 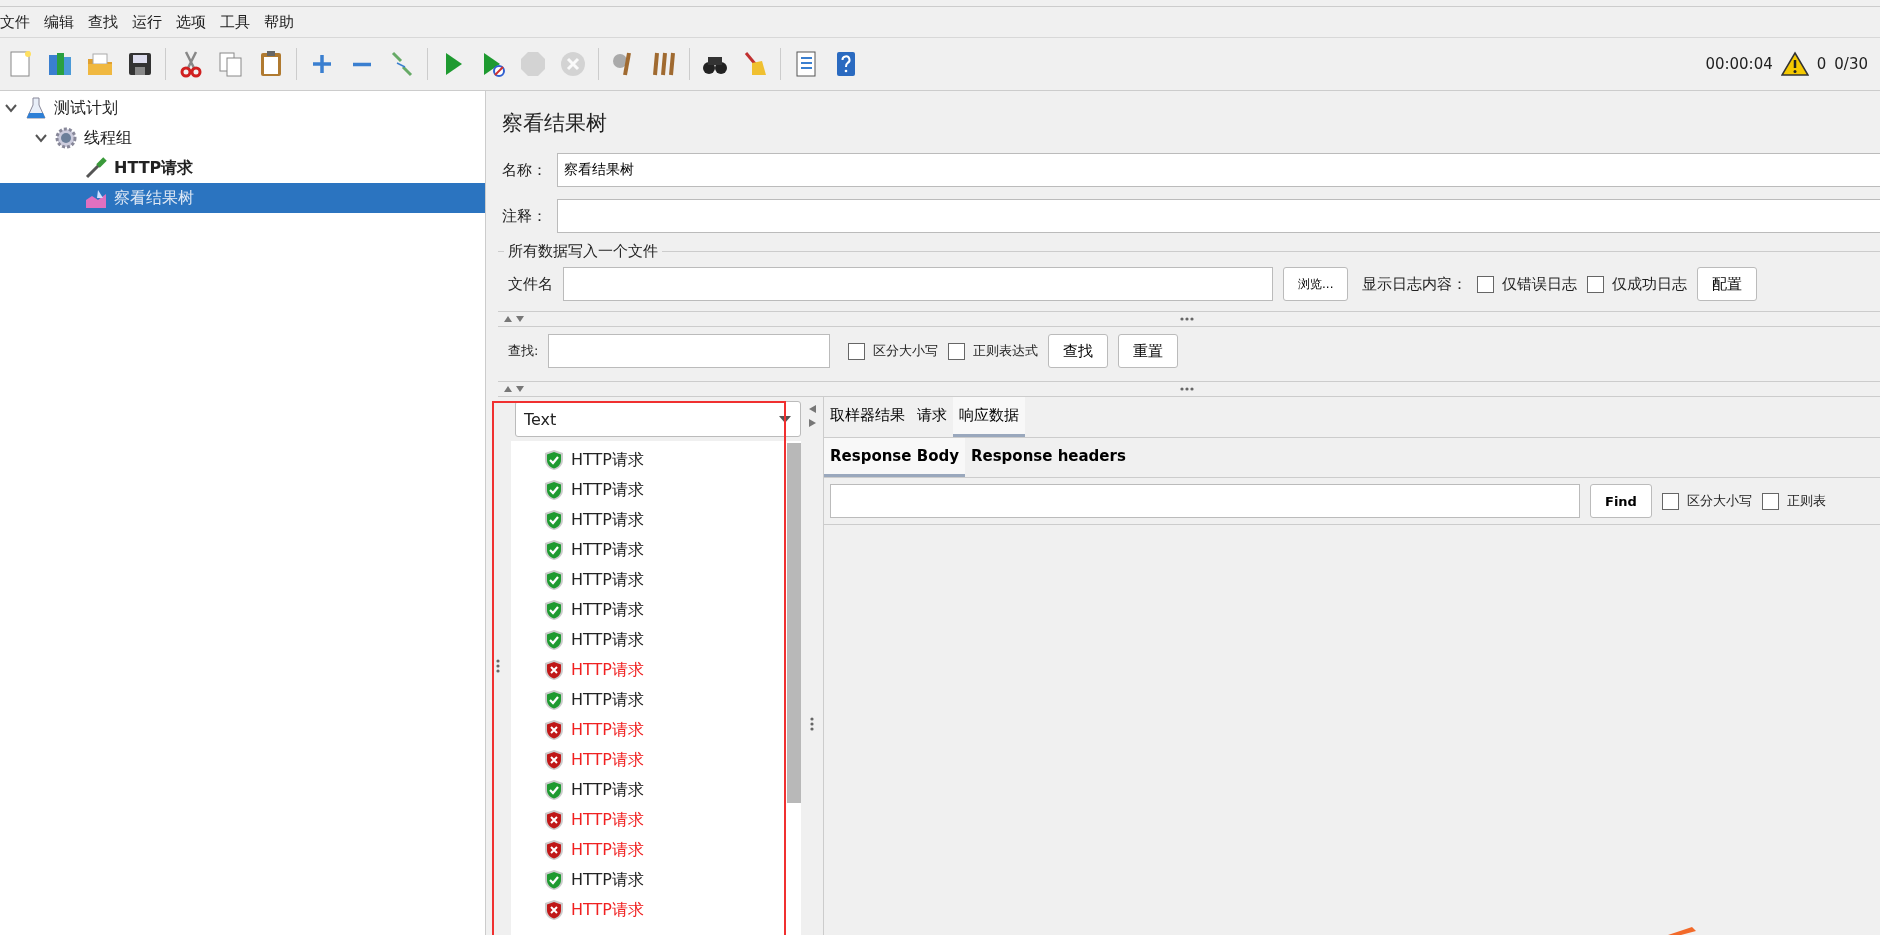 I want to click on checkbox-option: 正则表达式, so click(x=993, y=351).